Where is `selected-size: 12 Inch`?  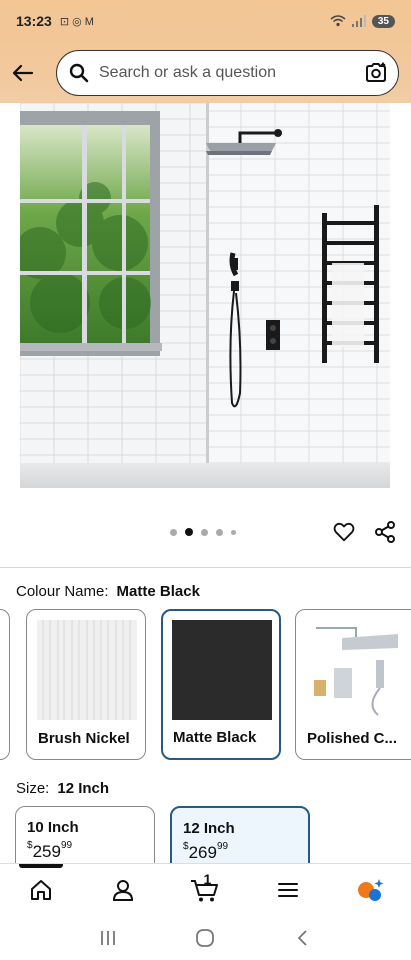 selected-size: 12 Inch is located at coordinates (83, 788).